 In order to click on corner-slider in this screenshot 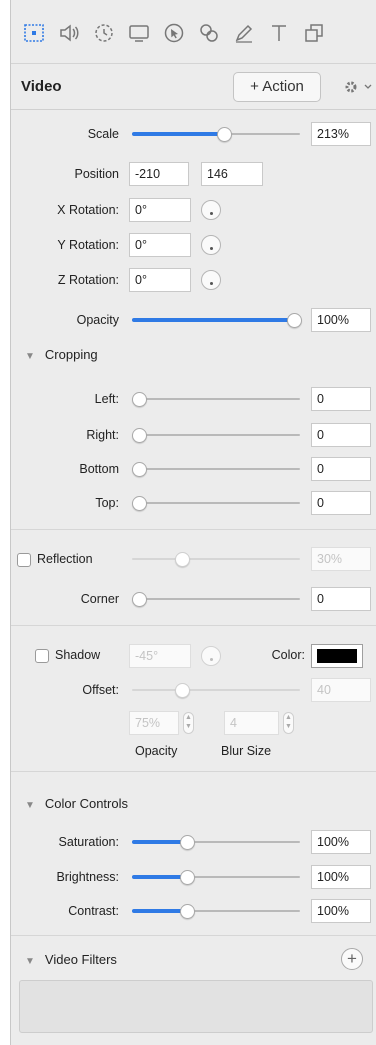, I will do `click(216, 599)`.